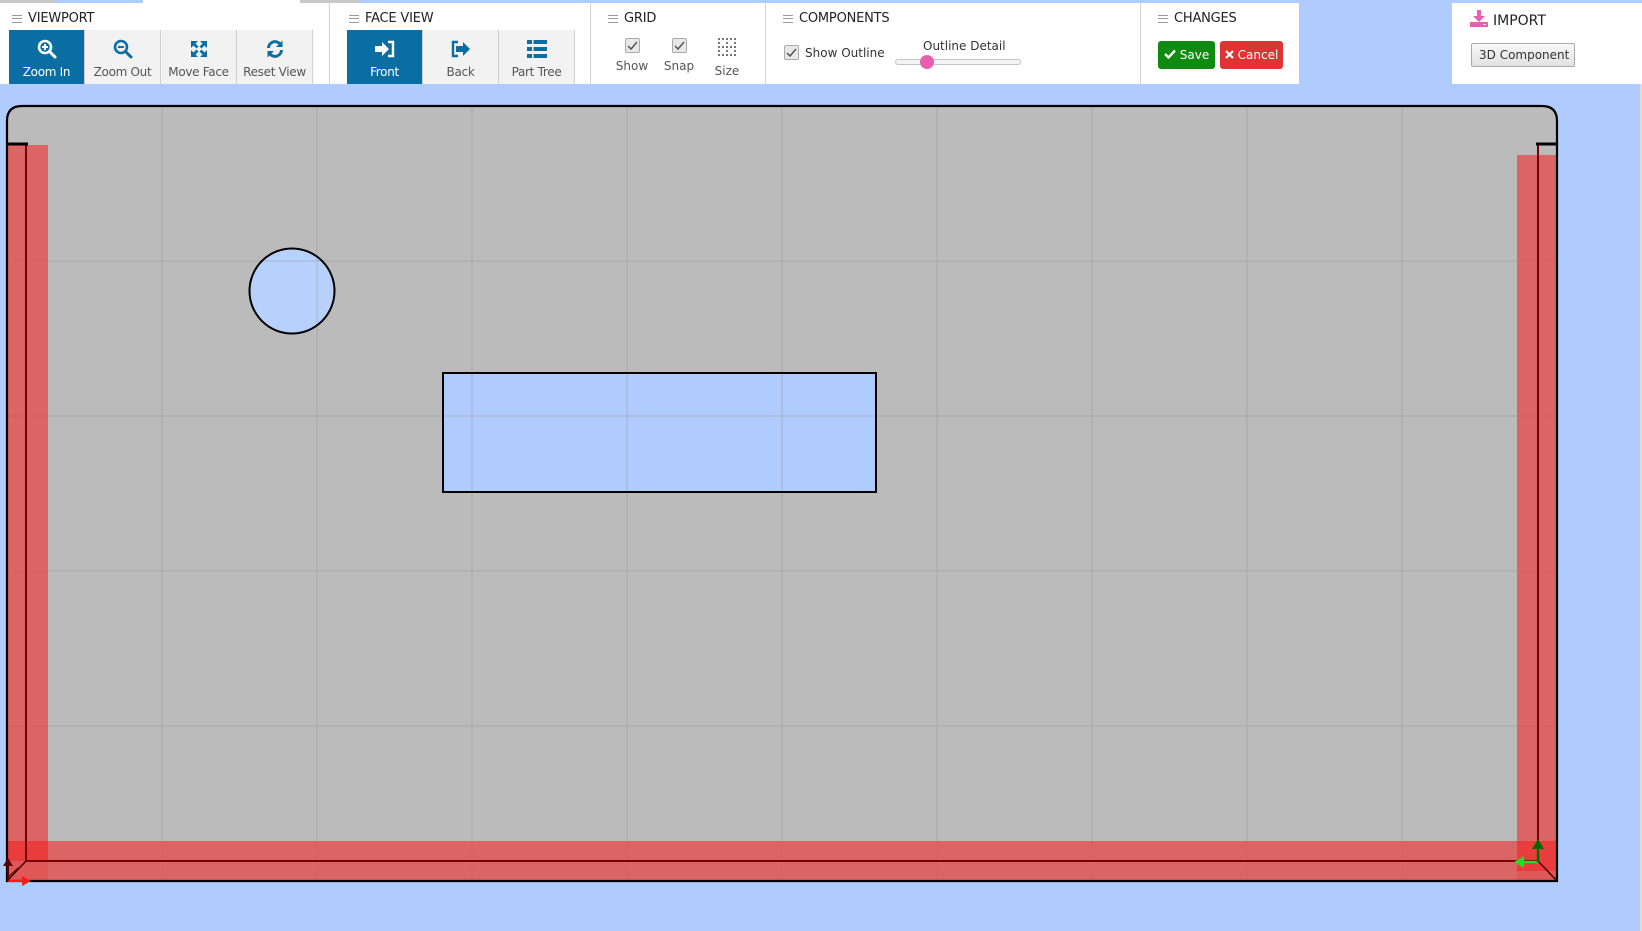  What do you see at coordinates (537, 49) in the screenshot?
I see `list-icon` at bounding box center [537, 49].